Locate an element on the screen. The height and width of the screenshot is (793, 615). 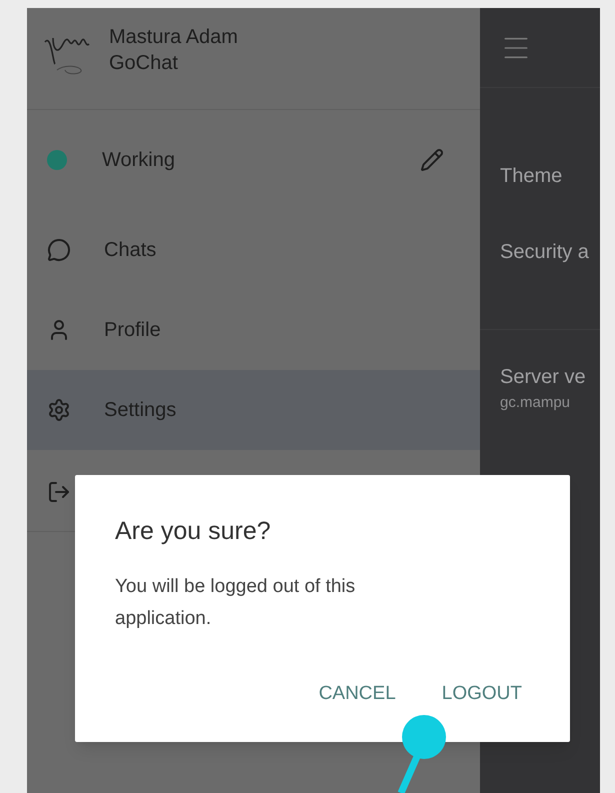
drawer-item: Profile is located at coordinates (253, 330).